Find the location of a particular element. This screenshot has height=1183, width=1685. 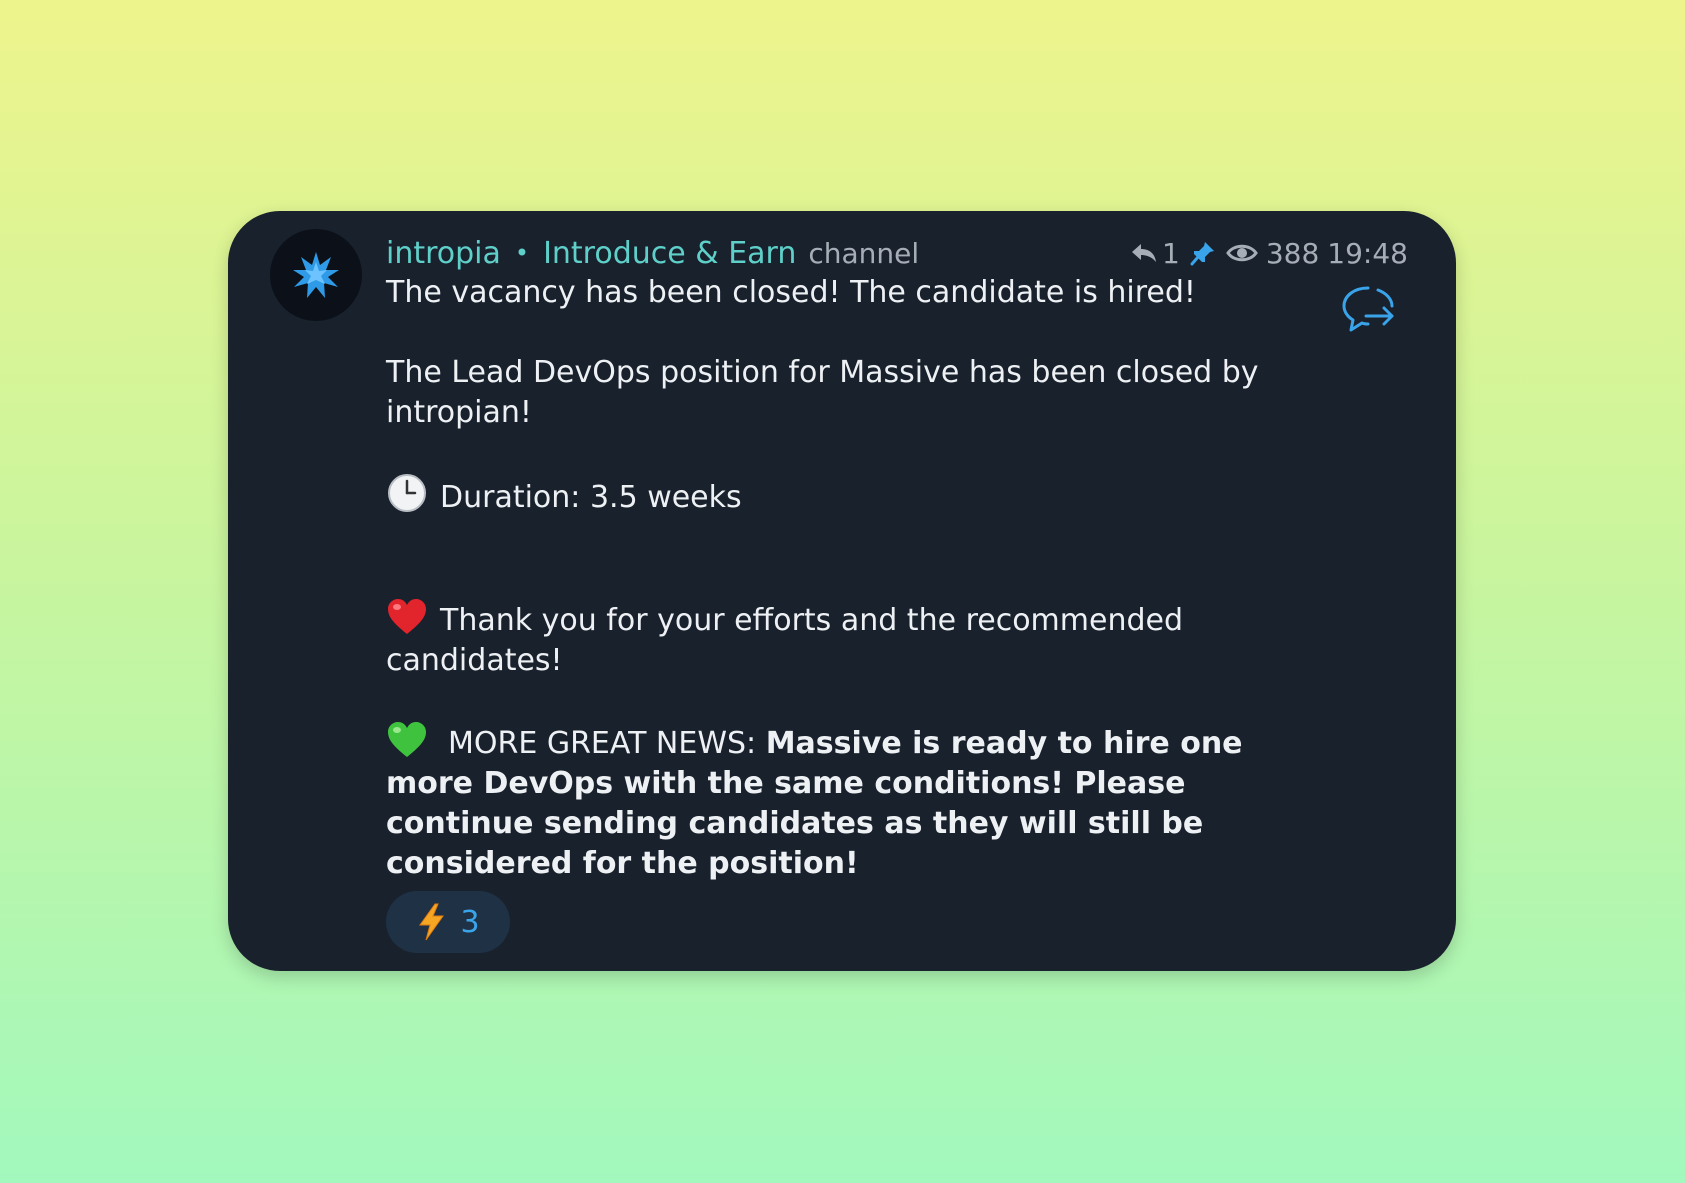

news-prefix: MORE GREAT NEWS: is located at coordinates (602, 743).